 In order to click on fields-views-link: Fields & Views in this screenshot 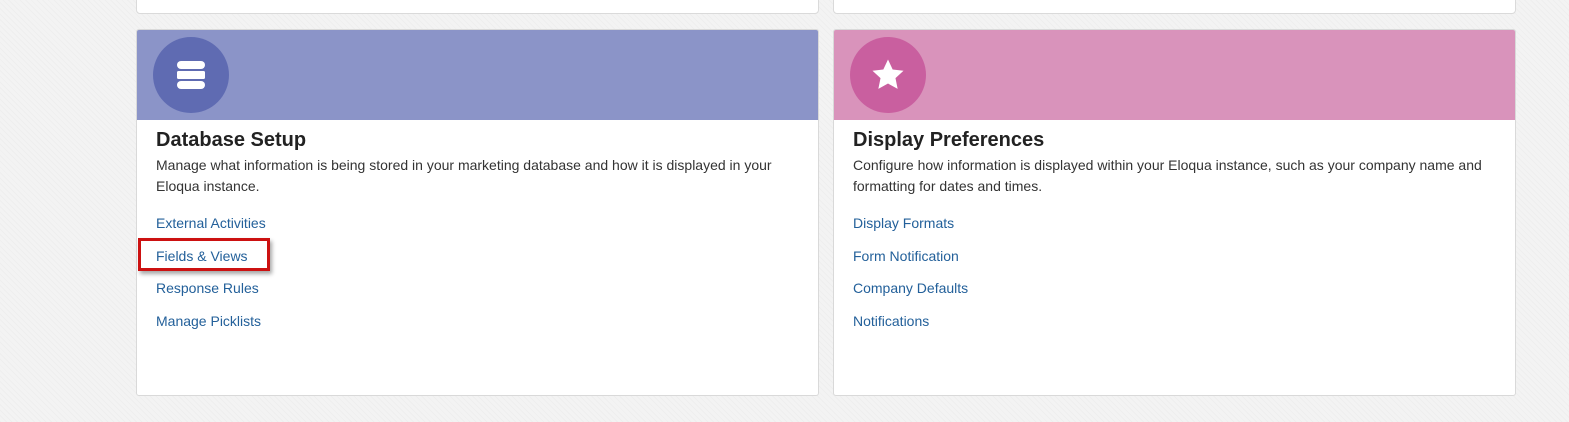, I will do `click(202, 256)`.